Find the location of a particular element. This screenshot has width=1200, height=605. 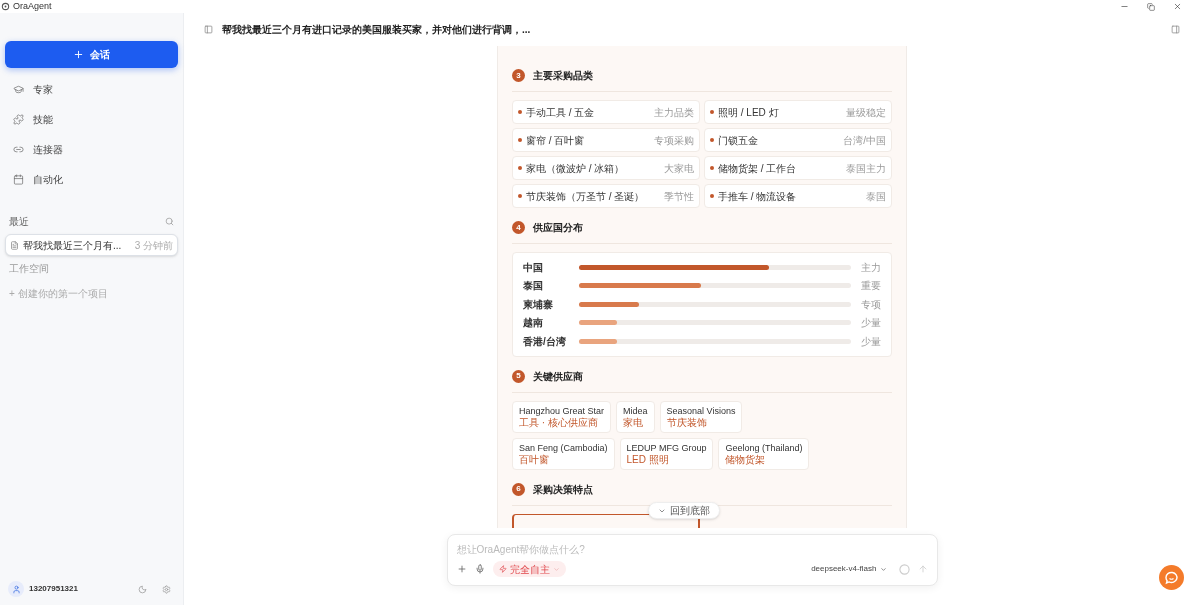

category-tag: 季节性 is located at coordinates (679, 196).